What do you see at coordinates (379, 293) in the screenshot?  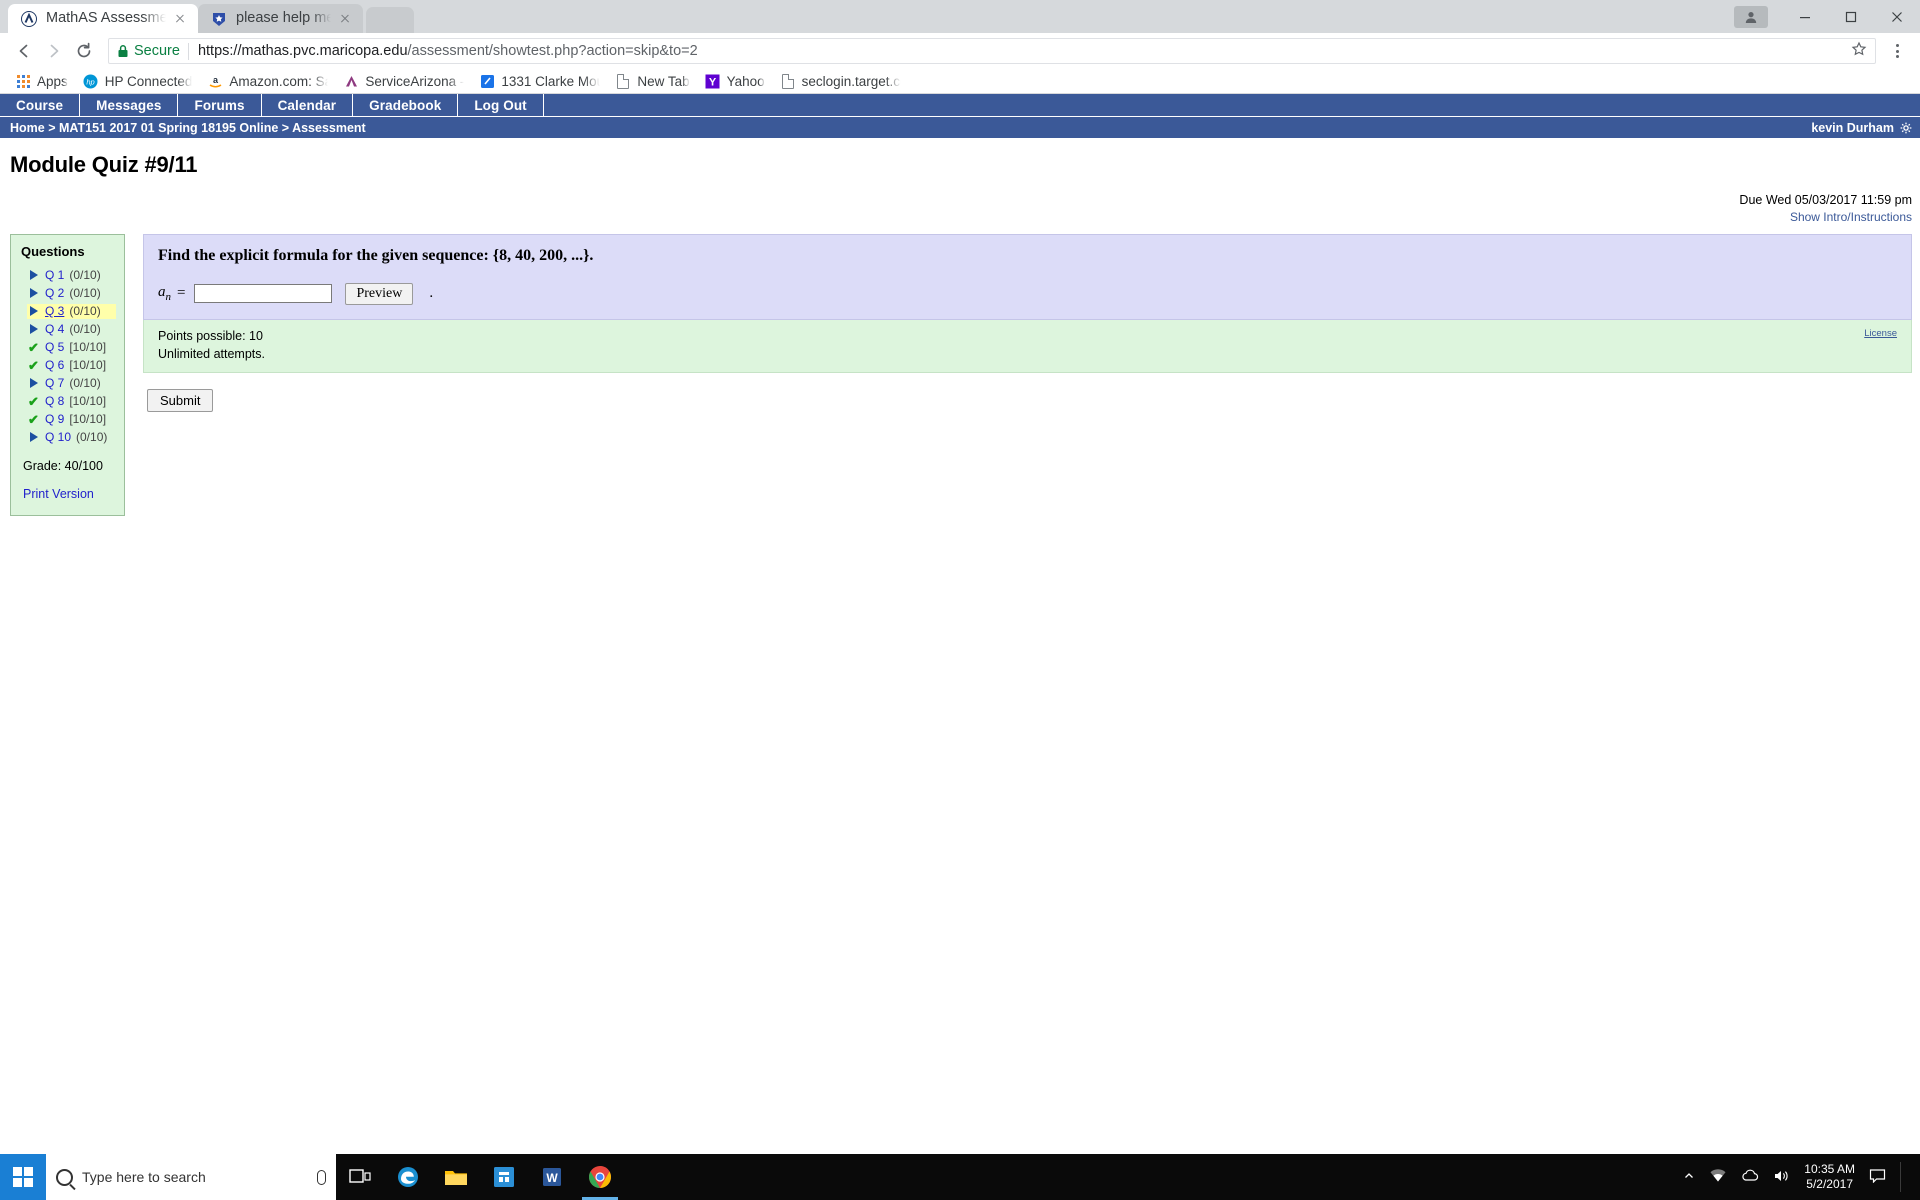 I see `preview-button: Preview` at bounding box center [379, 293].